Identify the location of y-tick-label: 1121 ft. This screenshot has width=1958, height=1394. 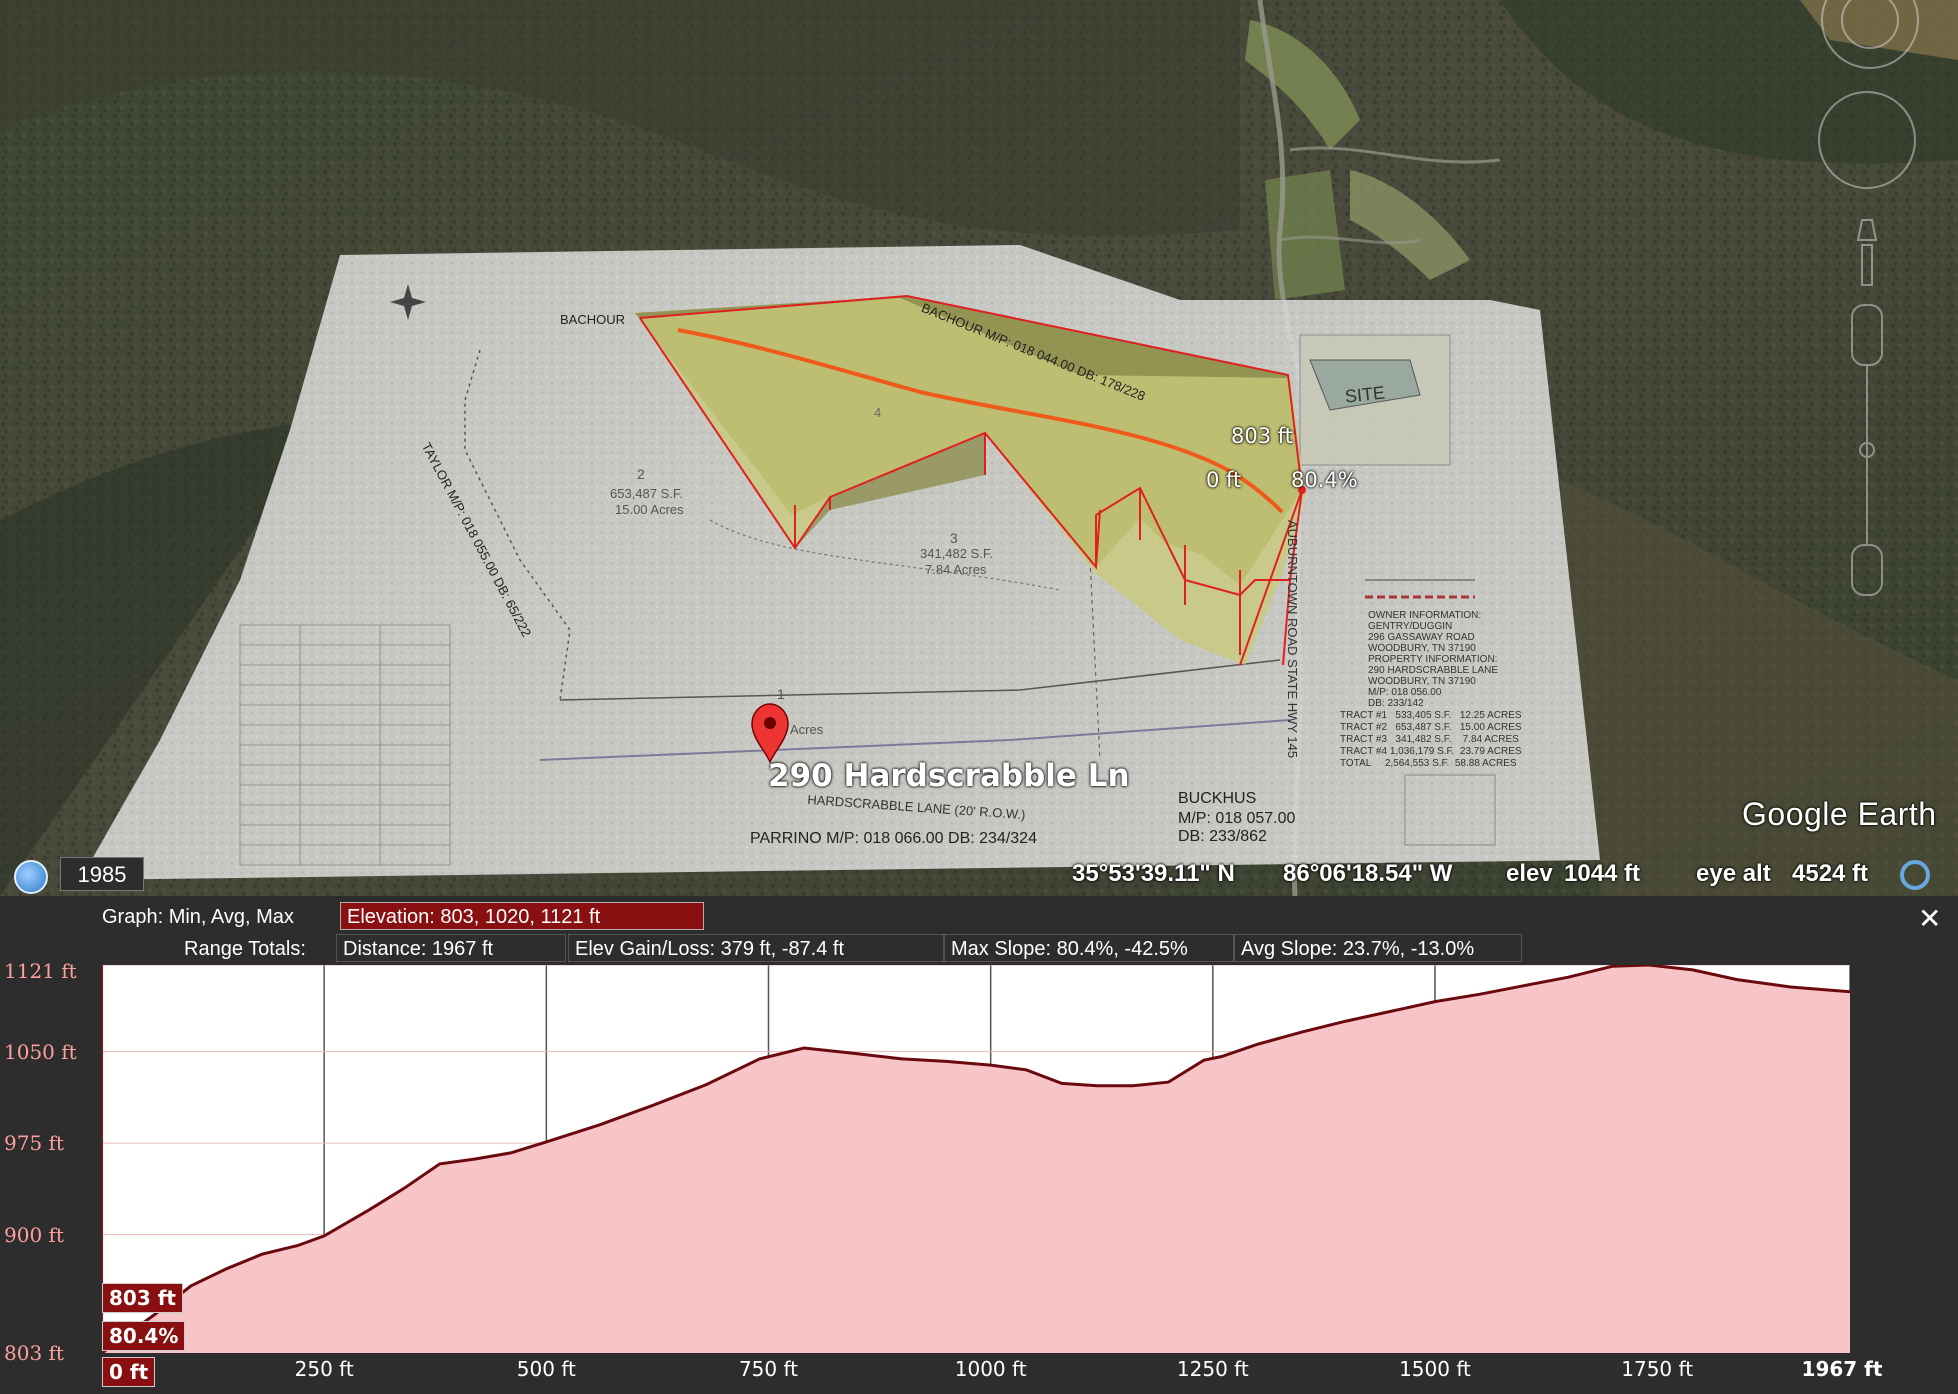
(40, 971).